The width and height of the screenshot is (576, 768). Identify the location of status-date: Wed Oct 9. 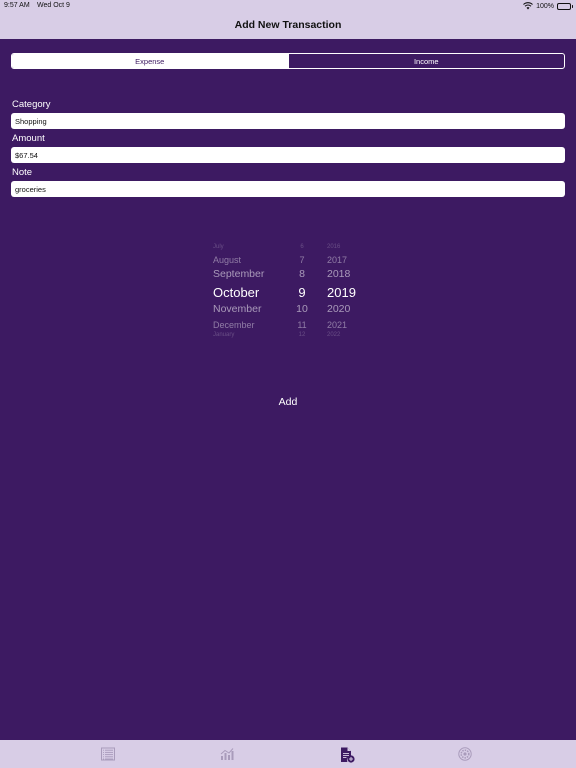
(53, 5).